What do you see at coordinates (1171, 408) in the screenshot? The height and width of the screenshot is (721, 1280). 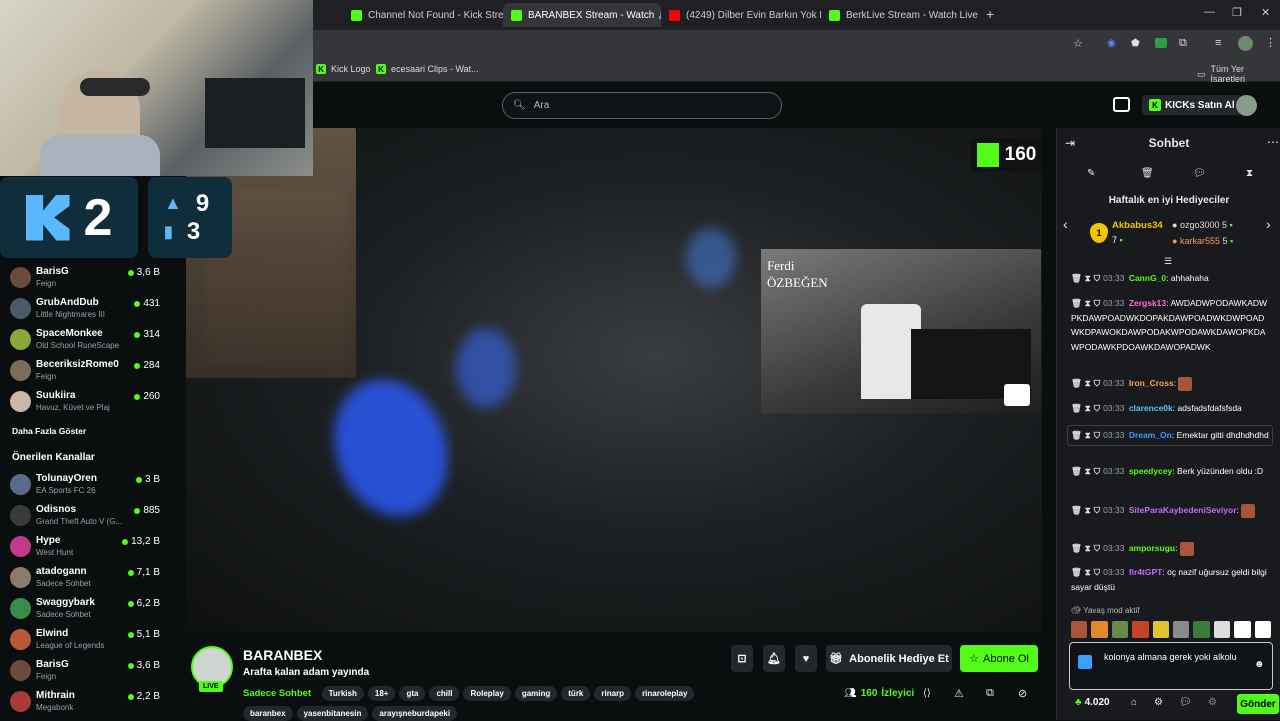 I see `chat-message: 🗑︎ ⧗ ⛉ 03:33 clarence0k: adsfadsfdafsfsda` at bounding box center [1171, 408].